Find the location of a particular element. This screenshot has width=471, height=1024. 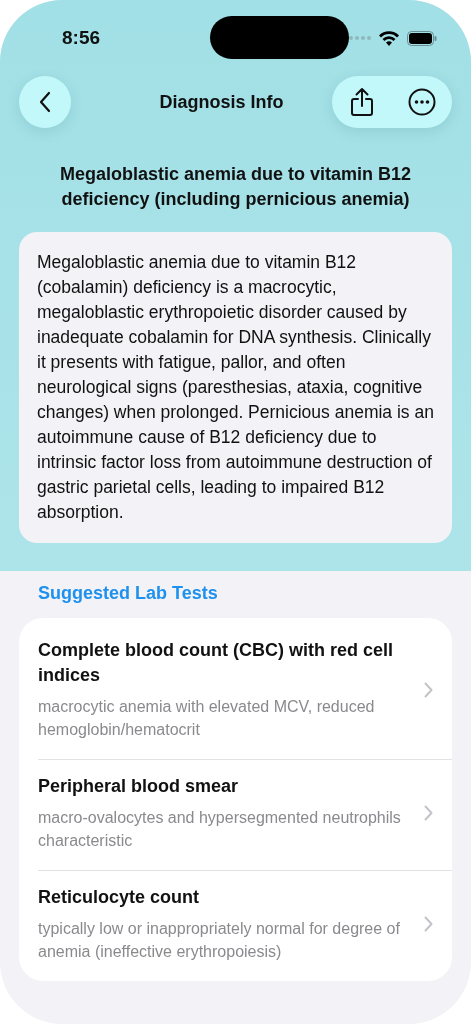

lab-test-name: Complete blood count (CBC) with red cell indices is located at coordinates (216, 663).